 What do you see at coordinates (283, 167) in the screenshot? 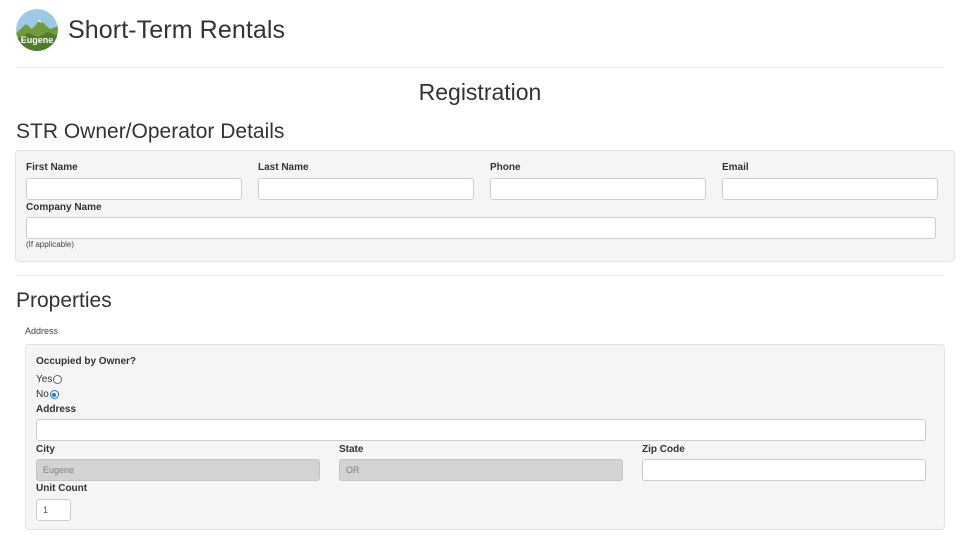
I see `last-name-label: Last Name` at bounding box center [283, 167].